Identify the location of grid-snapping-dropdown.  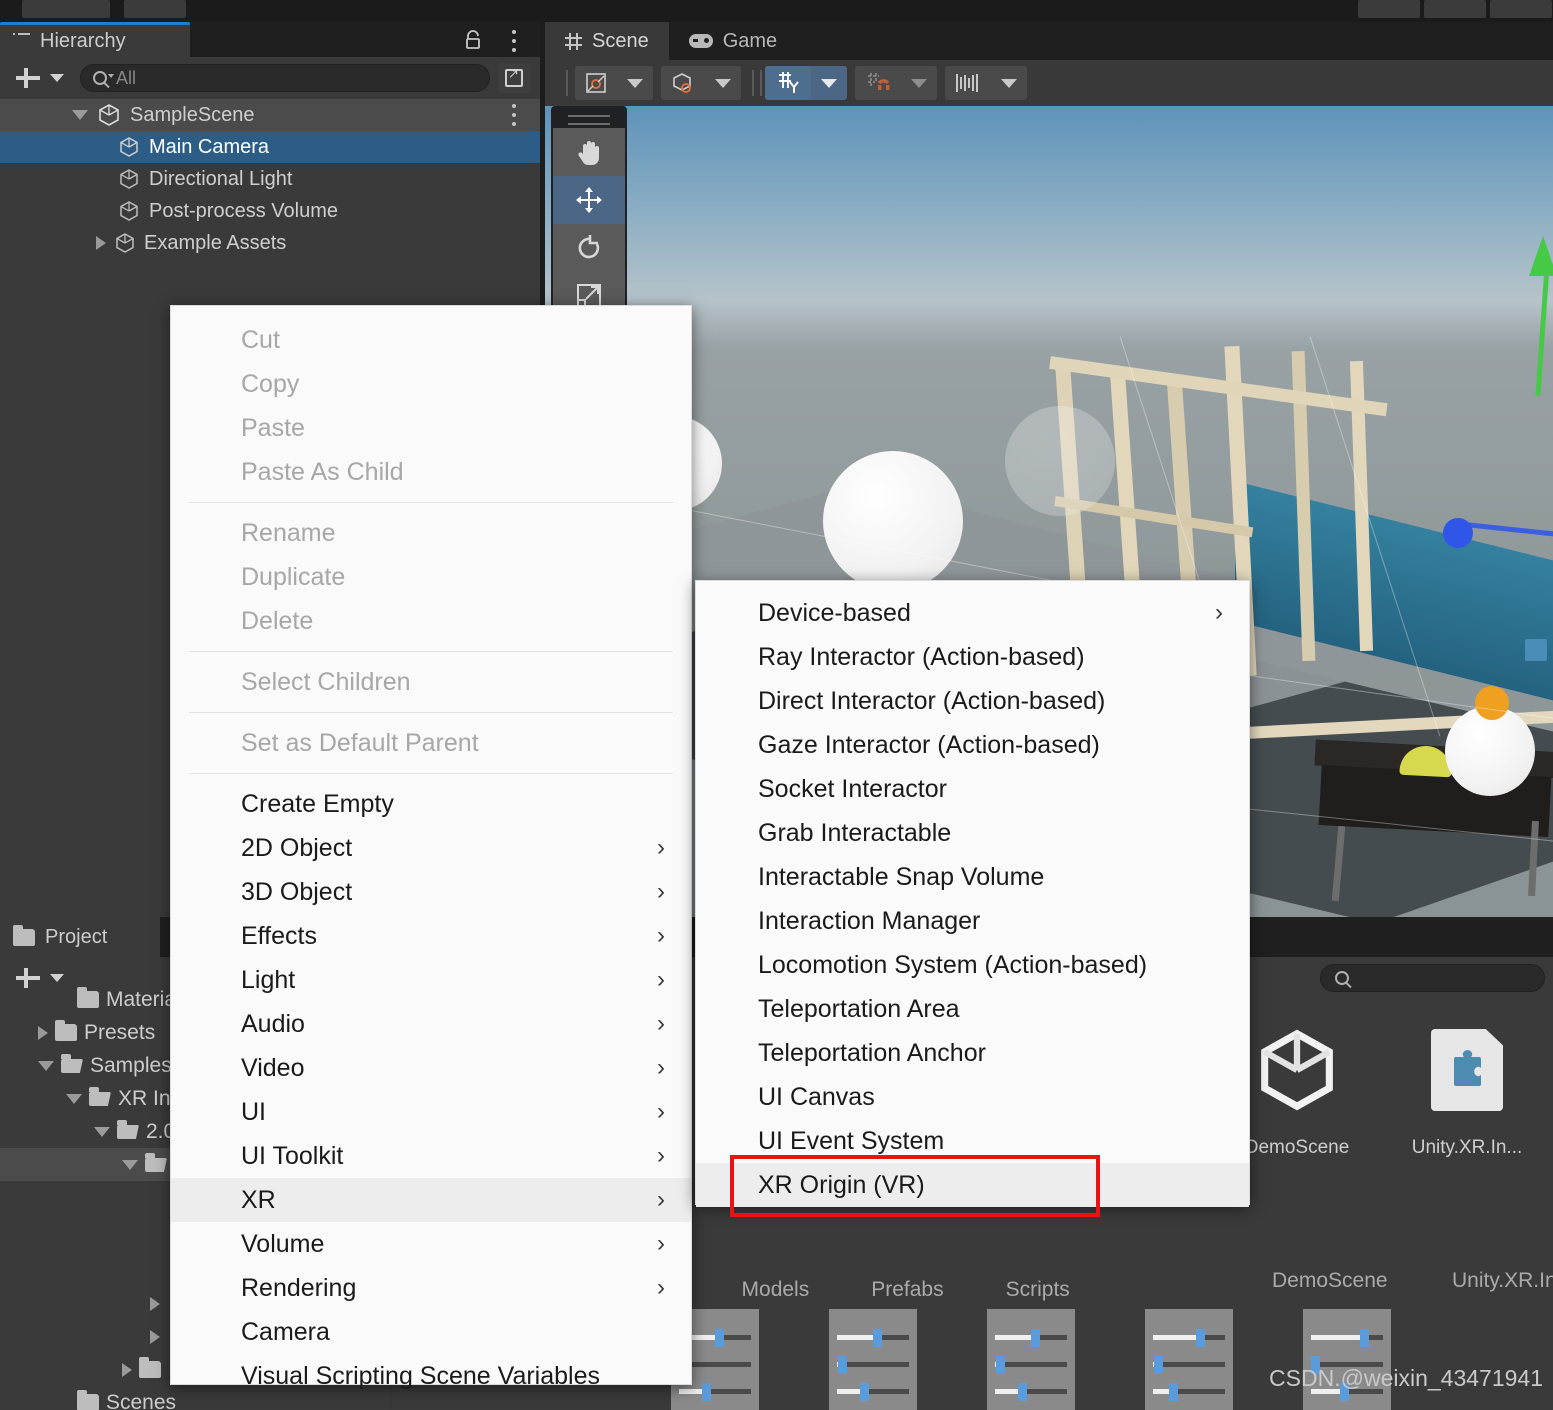
(986, 83).